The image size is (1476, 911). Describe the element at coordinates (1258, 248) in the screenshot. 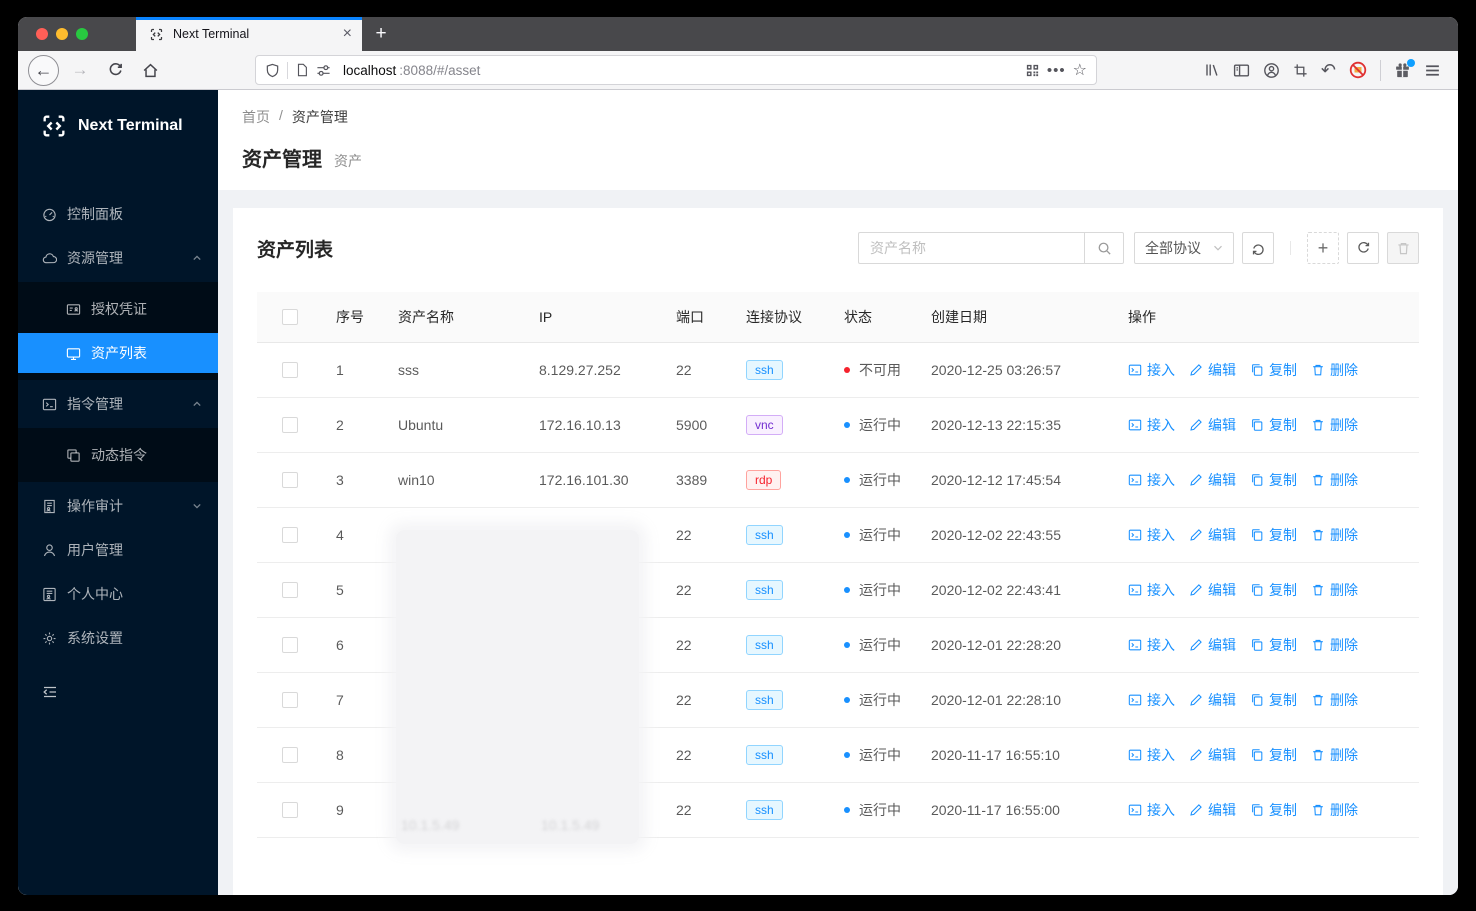

I see `undo-sync-button` at that location.